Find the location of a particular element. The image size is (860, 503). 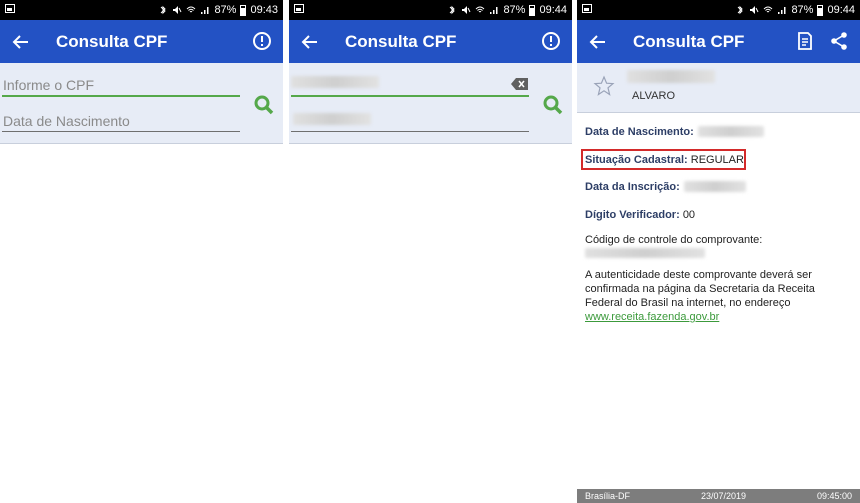

birth-date-value-redacted is located at coordinates (332, 119).